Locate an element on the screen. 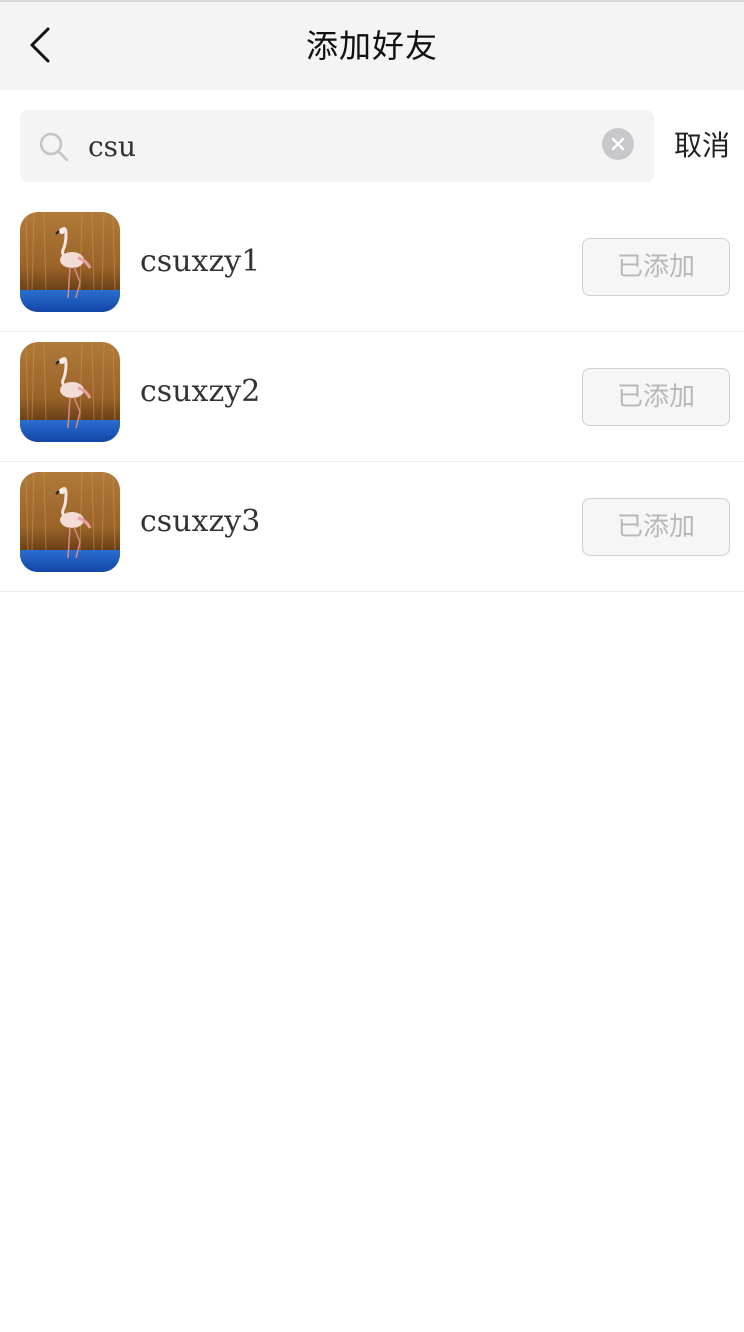 The width and height of the screenshot is (744, 1332). username-label: csuxzy3 is located at coordinates (200, 521).